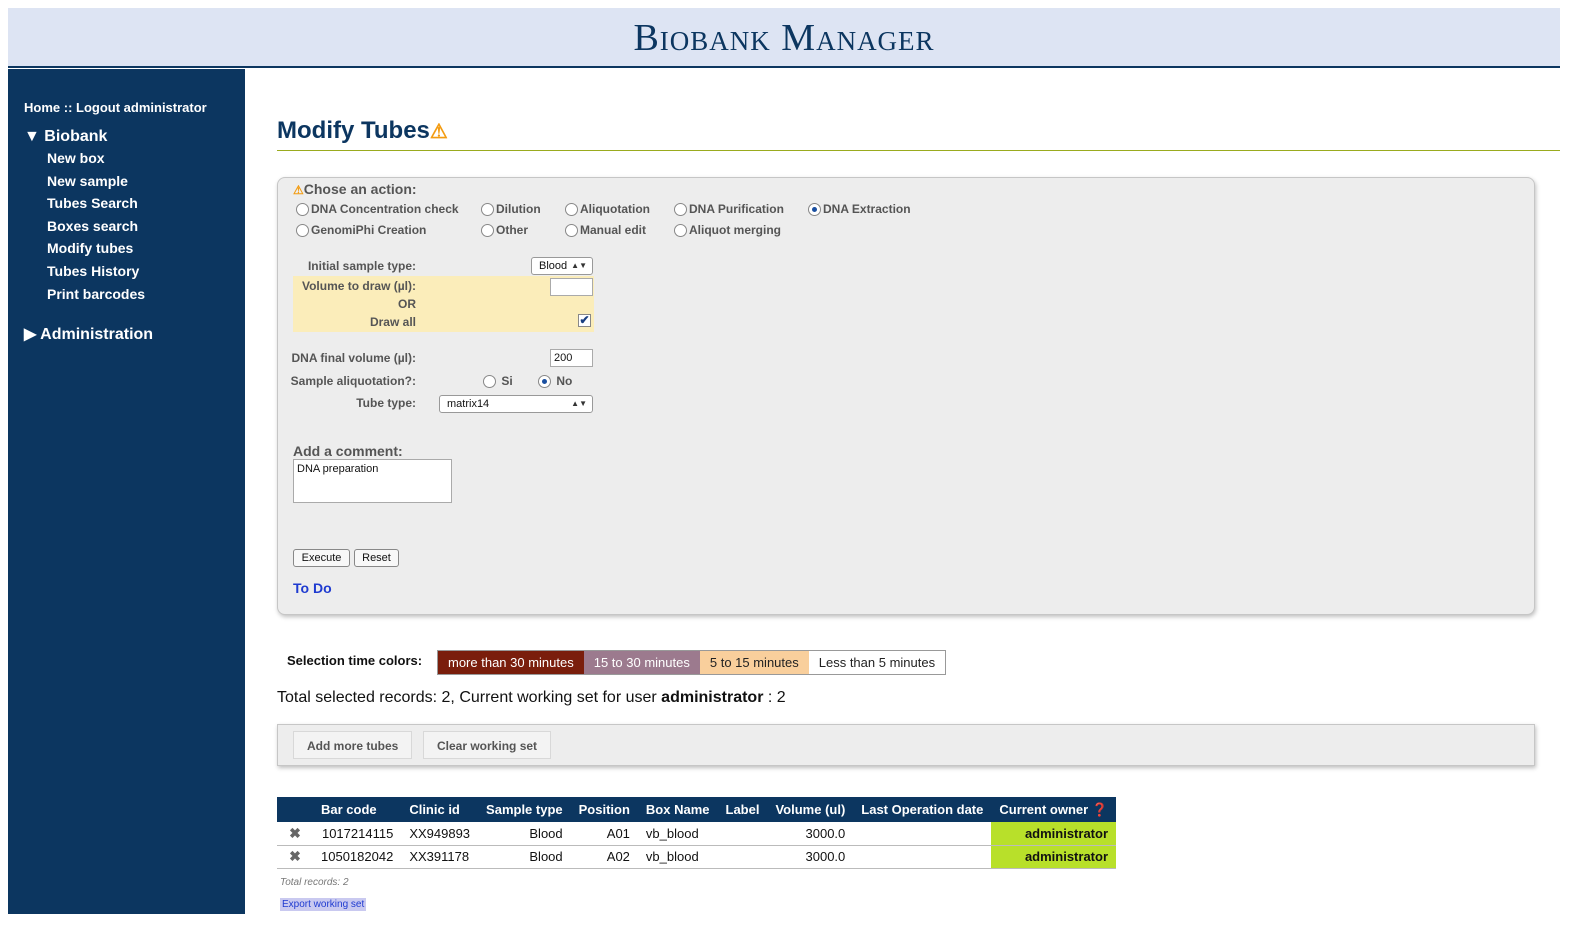  What do you see at coordinates (504, 230) in the screenshot?
I see `action-other: Other` at bounding box center [504, 230].